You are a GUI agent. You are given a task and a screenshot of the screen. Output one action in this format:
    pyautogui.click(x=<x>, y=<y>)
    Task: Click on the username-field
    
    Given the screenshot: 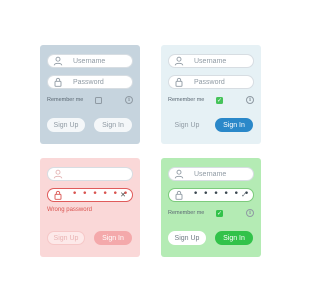 What is the action you would take?
    pyautogui.click(x=90, y=174)
    